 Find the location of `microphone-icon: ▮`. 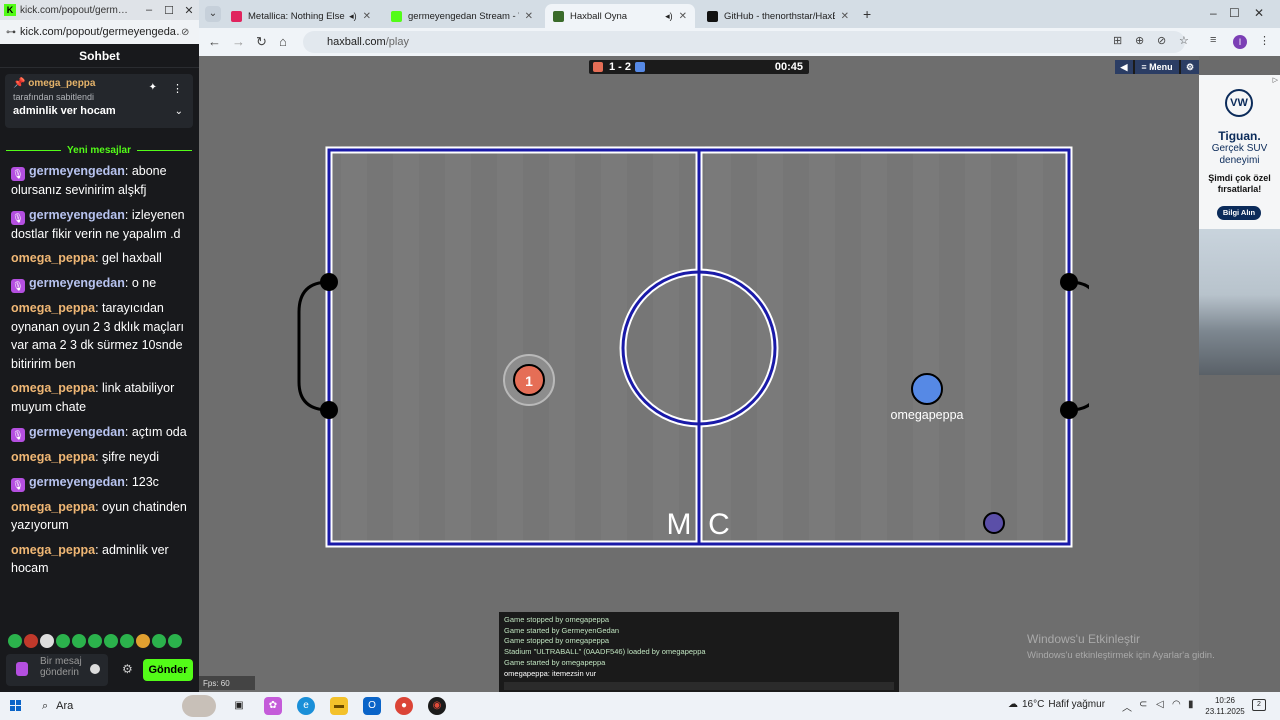

microphone-icon: ▮ is located at coordinates (1191, 704).